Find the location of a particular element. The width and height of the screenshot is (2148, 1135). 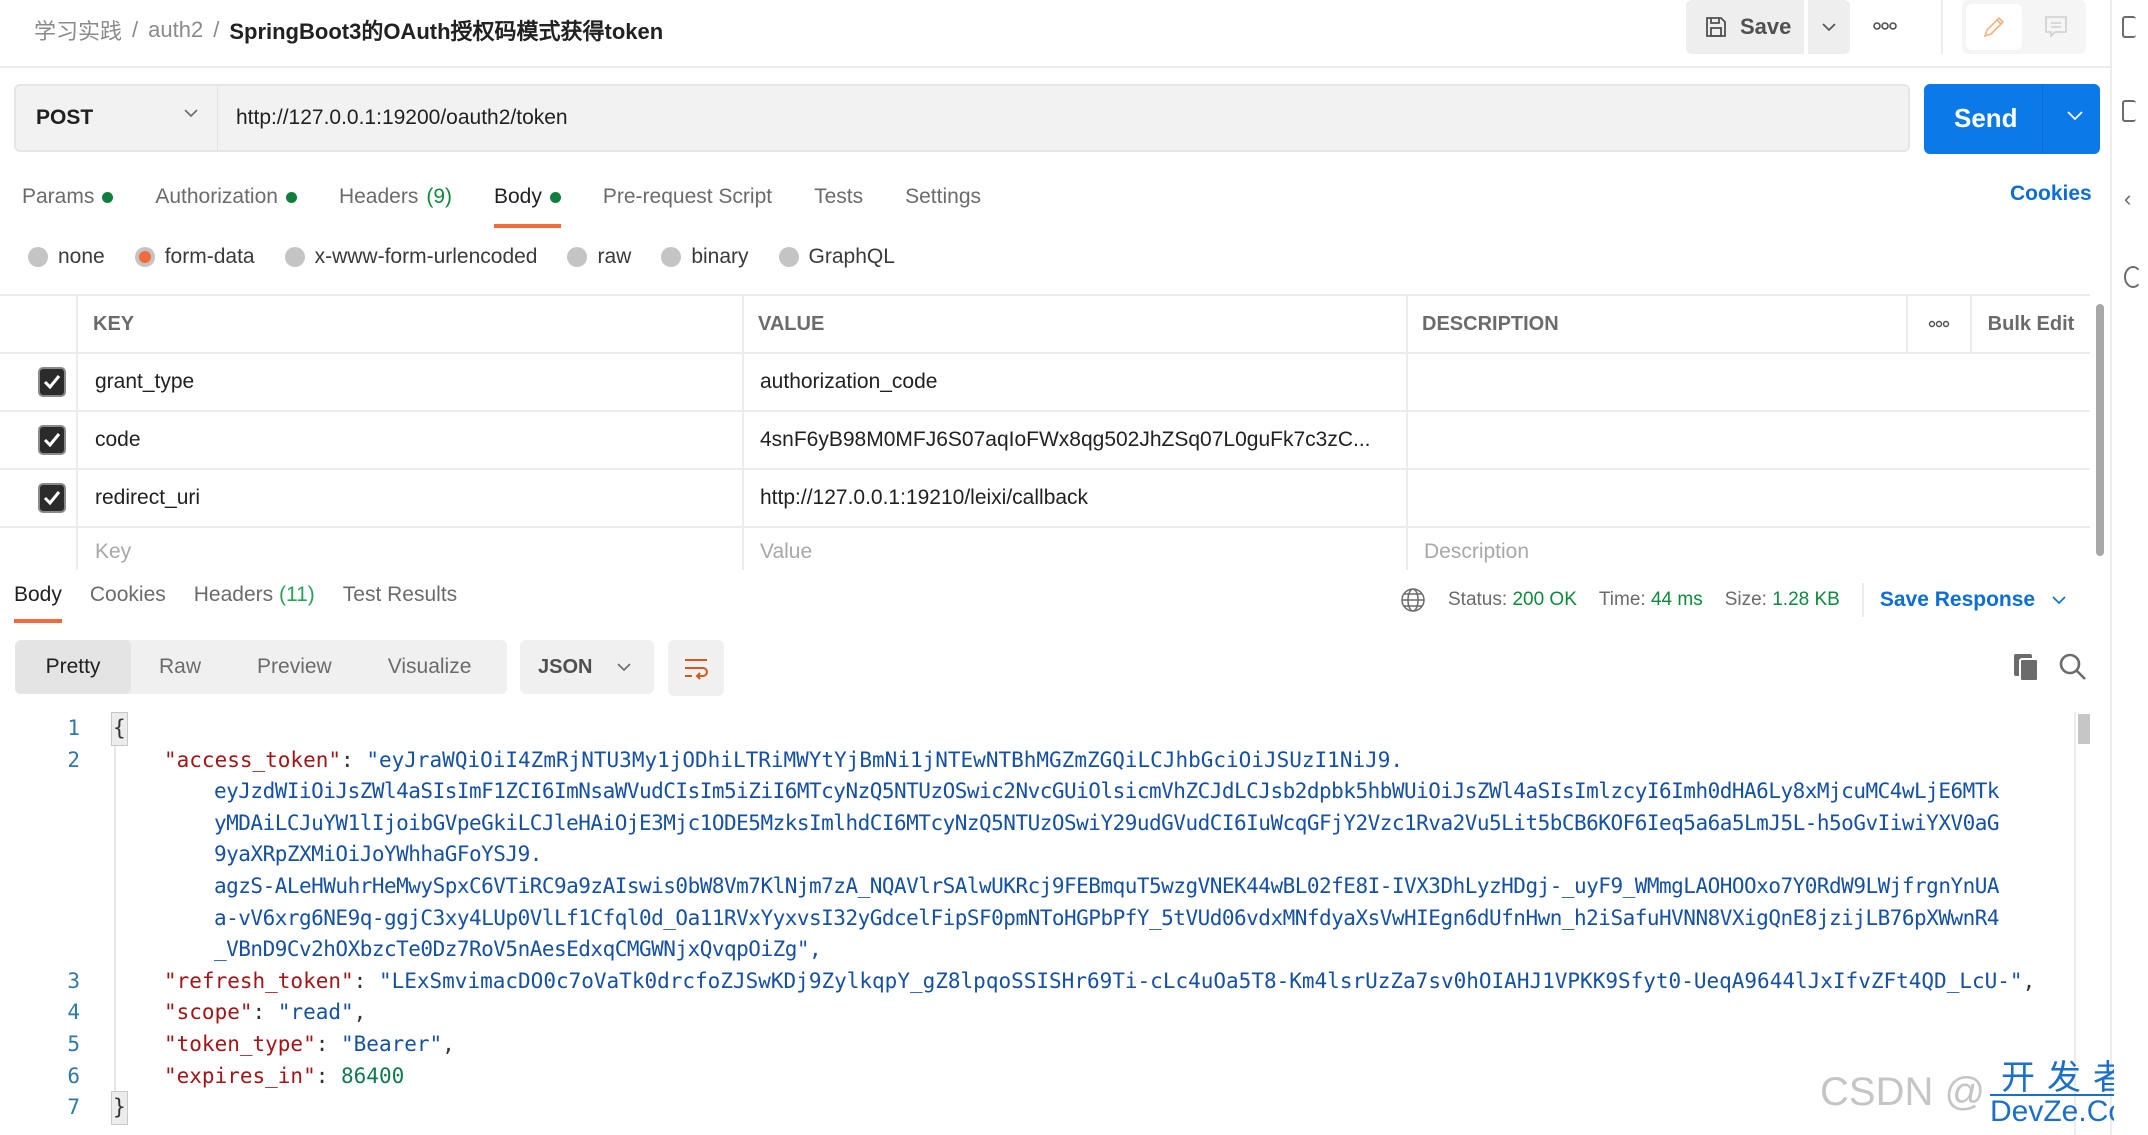

code-line: "expires_in": 86400 is located at coordinates (284, 1075).